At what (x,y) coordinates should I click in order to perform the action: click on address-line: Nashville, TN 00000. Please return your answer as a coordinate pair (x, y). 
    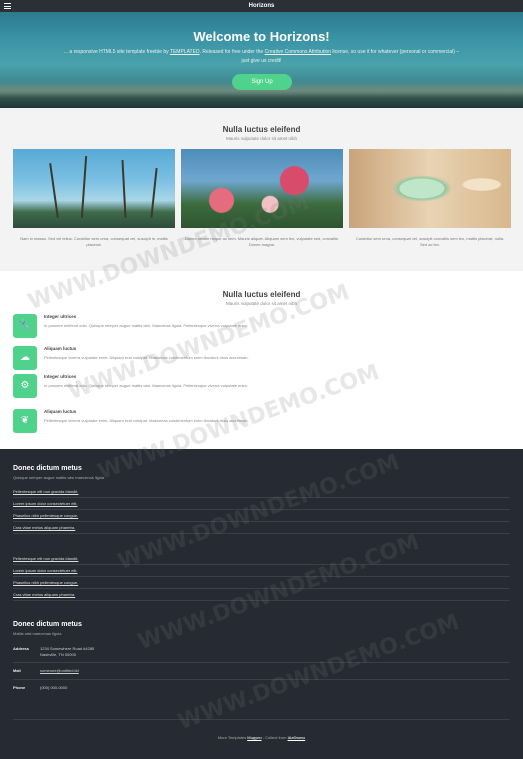
    Looking at the image, I should click on (58, 654).